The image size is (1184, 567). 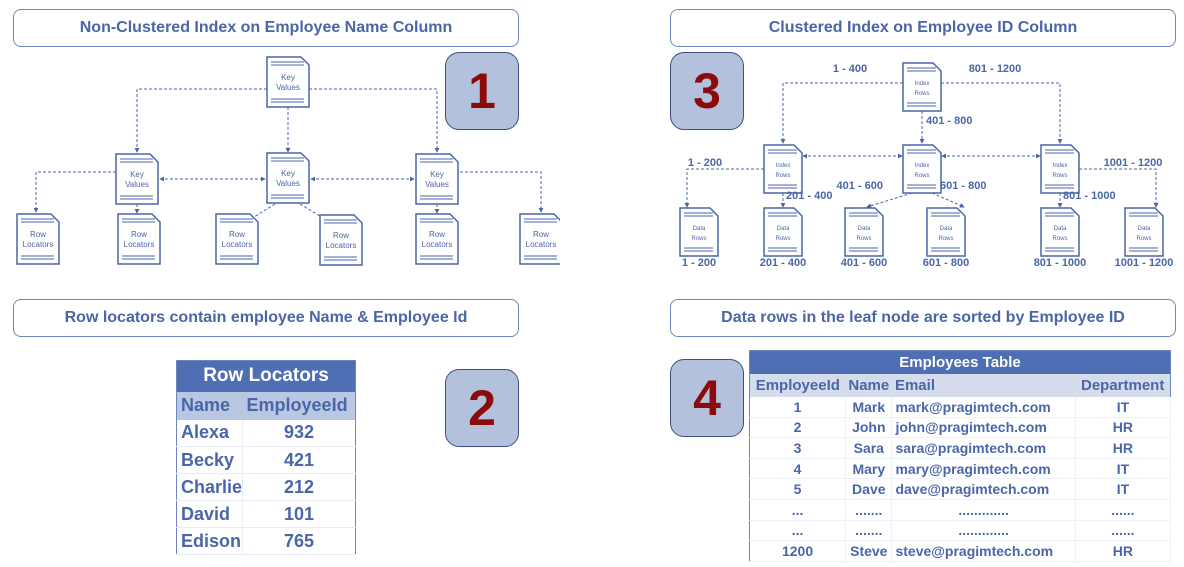 What do you see at coordinates (798, 448) in the screenshot?
I see `cell-employeeid: 3` at bounding box center [798, 448].